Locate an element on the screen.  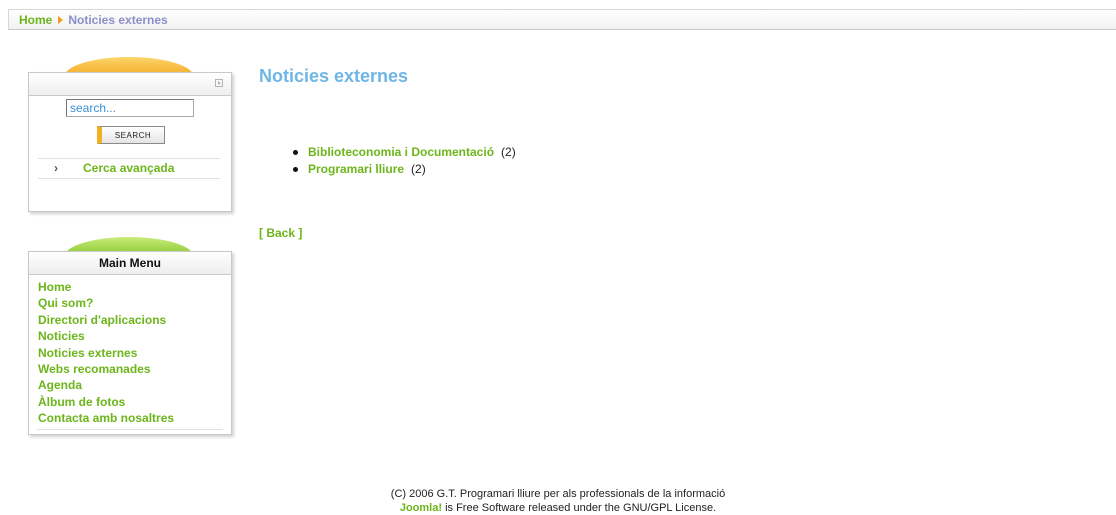
joomla-link: Joomla! is located at coordinates (421, 508).